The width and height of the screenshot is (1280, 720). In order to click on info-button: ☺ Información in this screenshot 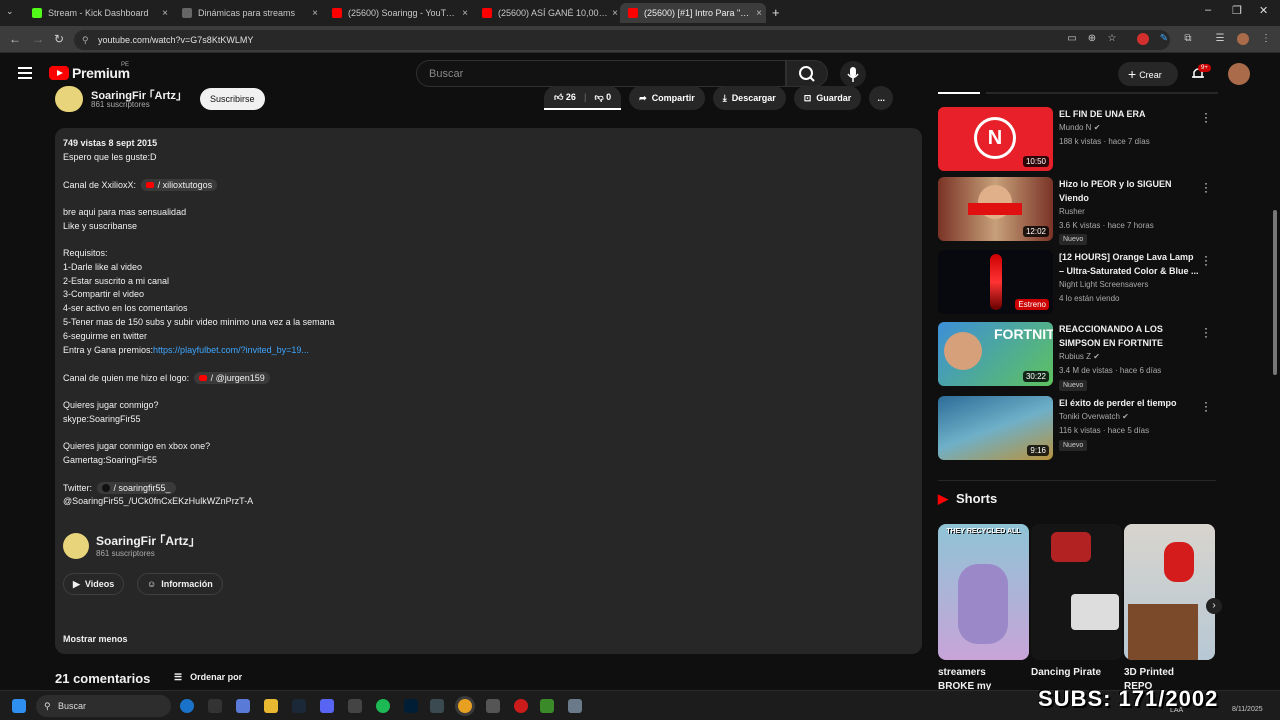, I will do `click(180, 584)`.